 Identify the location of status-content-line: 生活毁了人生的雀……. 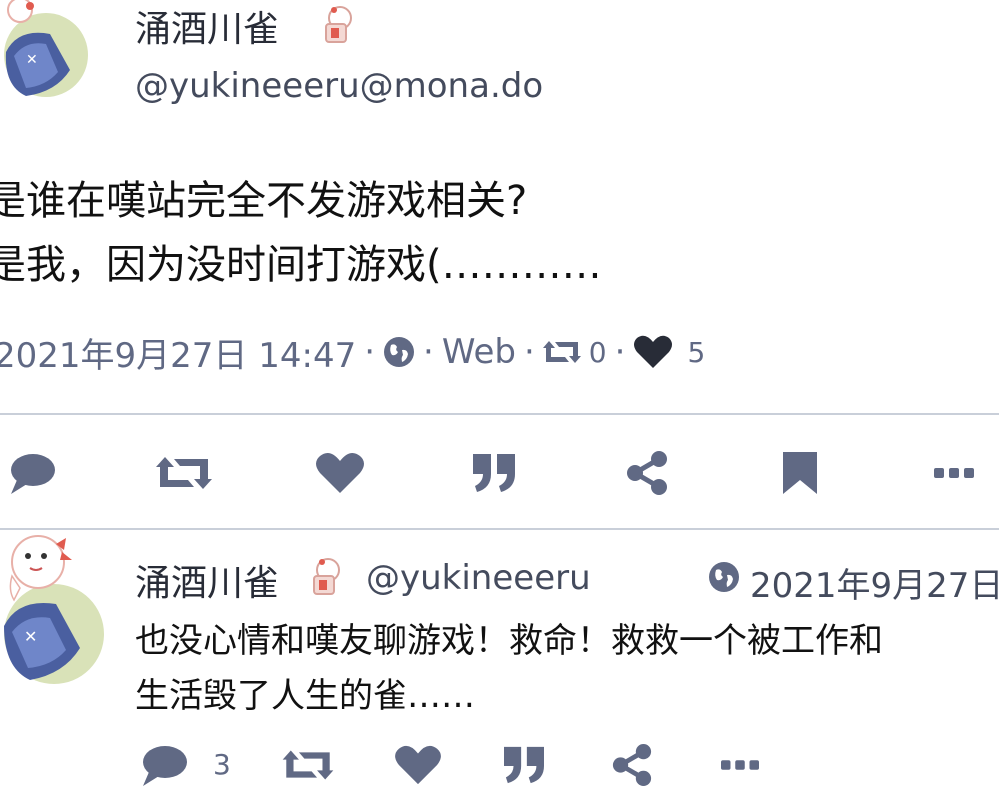
(305, 696).